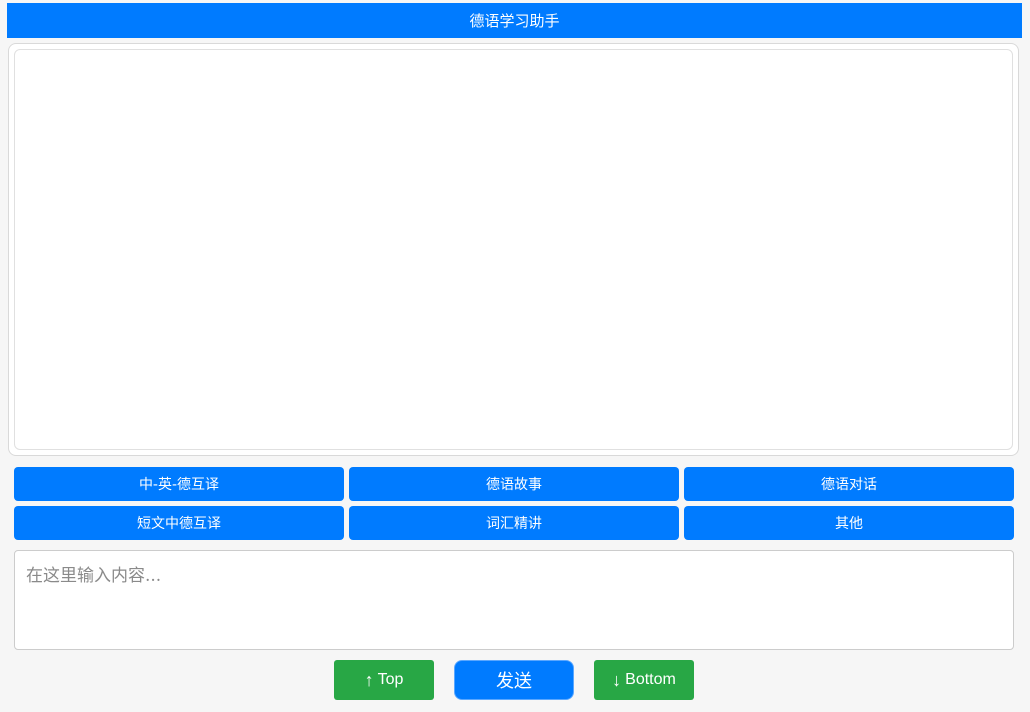  What do you see at coordinates (514, 484) in the screenshot?
I see `mode-button-german-story: 德语故事` at bounding box center [514, 484].